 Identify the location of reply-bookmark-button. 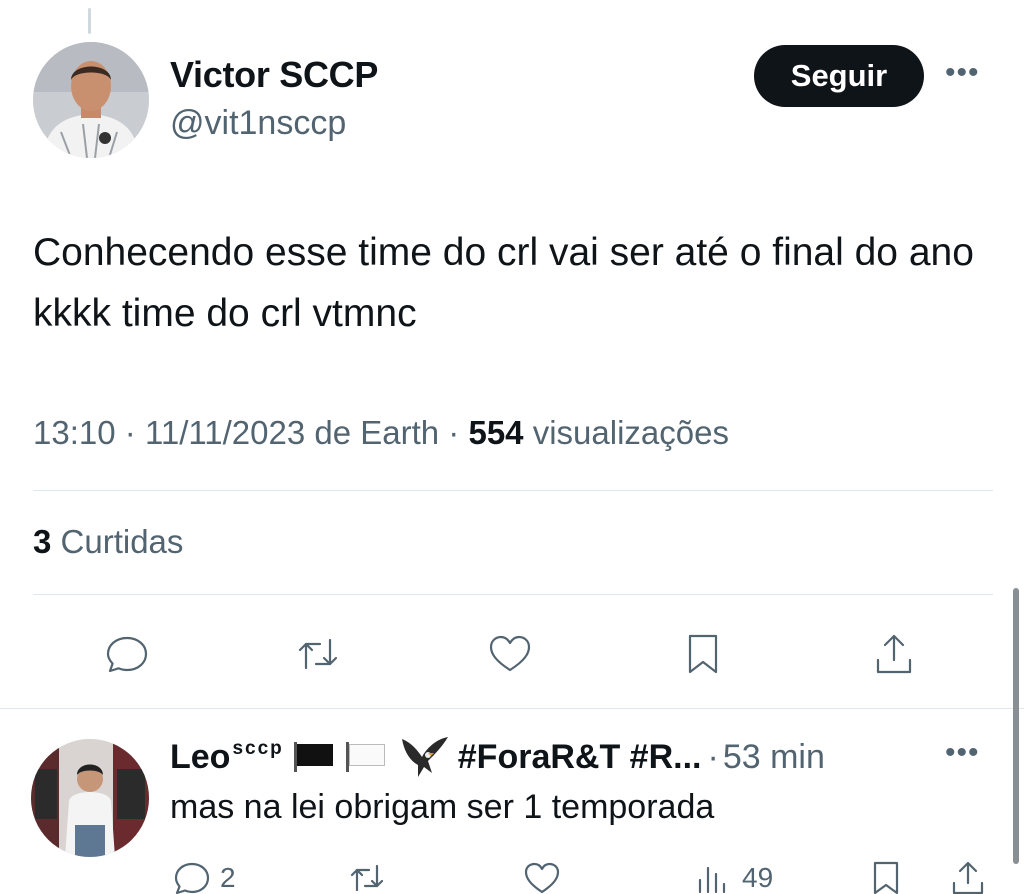
(886, 876).